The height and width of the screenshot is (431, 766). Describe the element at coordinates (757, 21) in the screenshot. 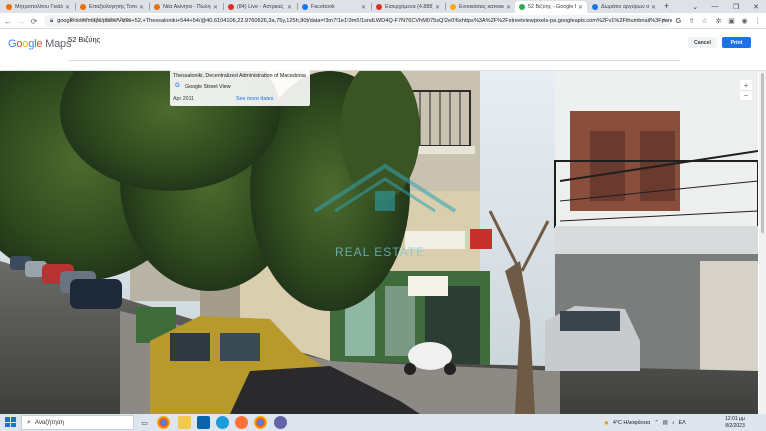

I see `menu-kebab-icon: ⋮` at that location.